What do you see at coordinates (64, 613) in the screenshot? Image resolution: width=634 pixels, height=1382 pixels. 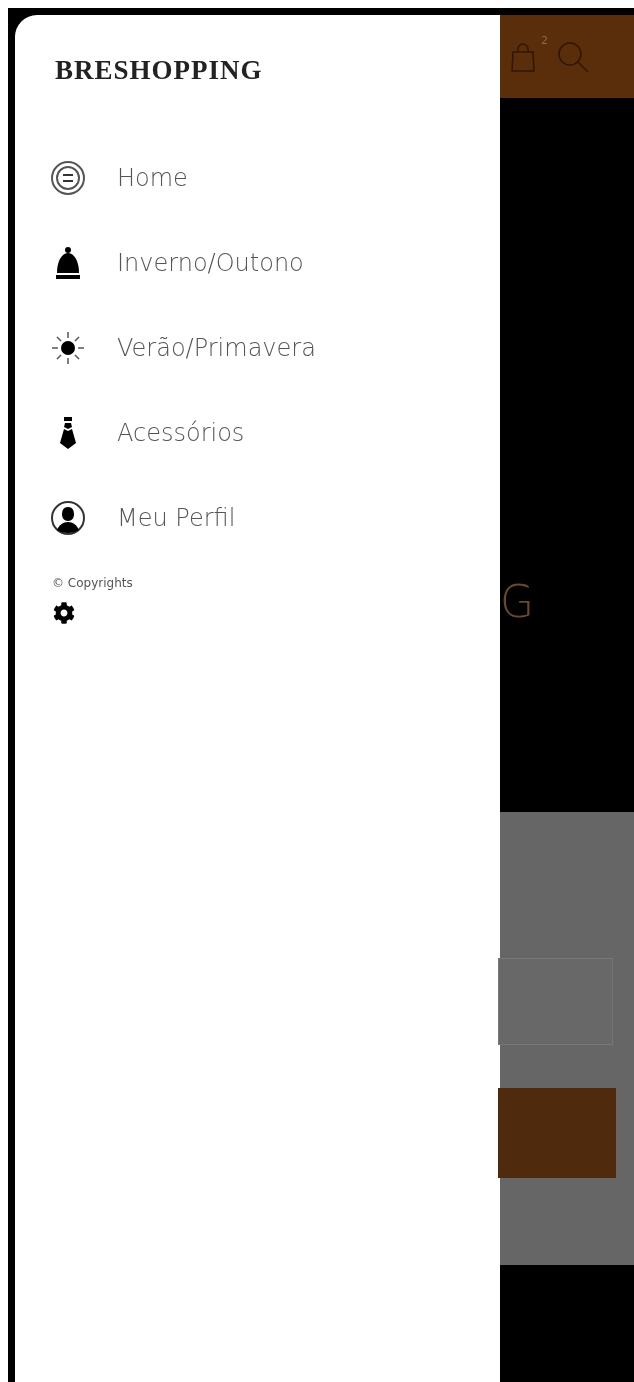 I see `settings-icon` at bounding box center [64, 613].